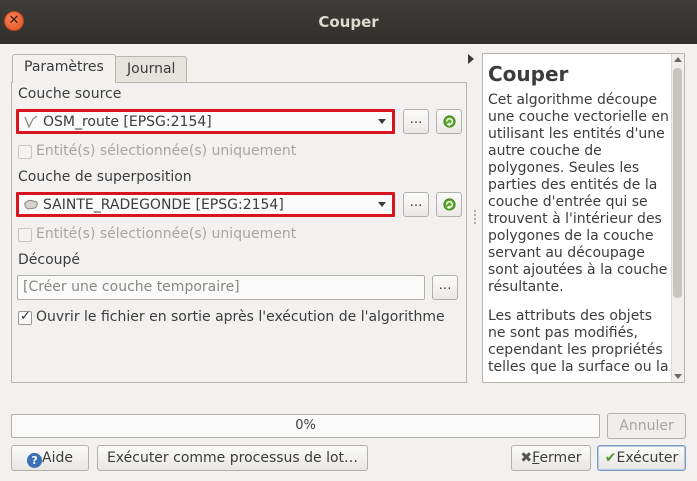 The width and height of the screenshot is (697, 481). I want to click on close-icon: ✕, so click(14, 21).